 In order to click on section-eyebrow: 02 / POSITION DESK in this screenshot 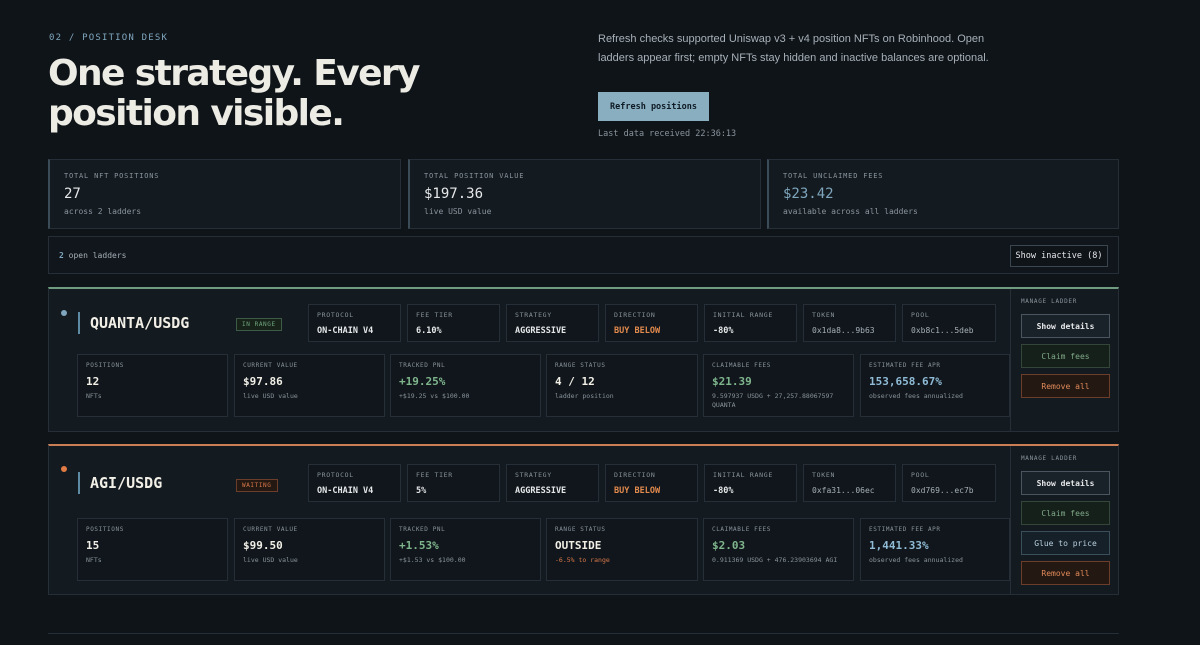, I will do `click(109, 38)`.